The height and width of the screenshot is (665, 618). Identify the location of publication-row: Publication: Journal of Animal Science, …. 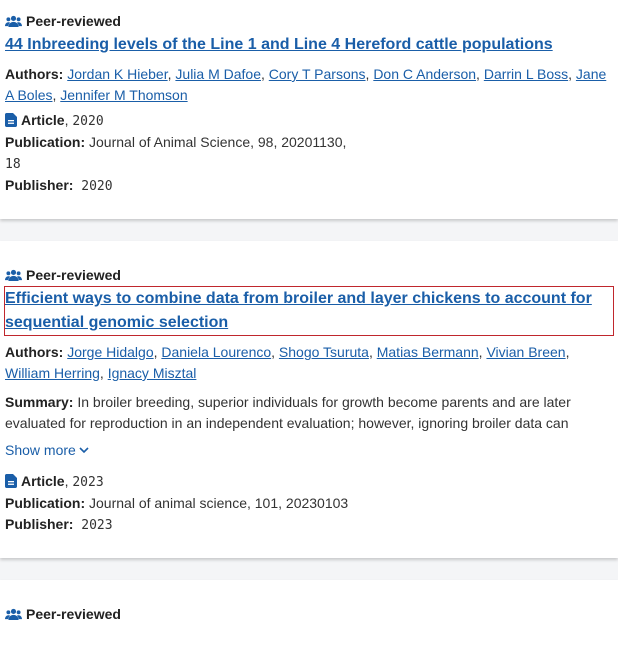
(309, 153).